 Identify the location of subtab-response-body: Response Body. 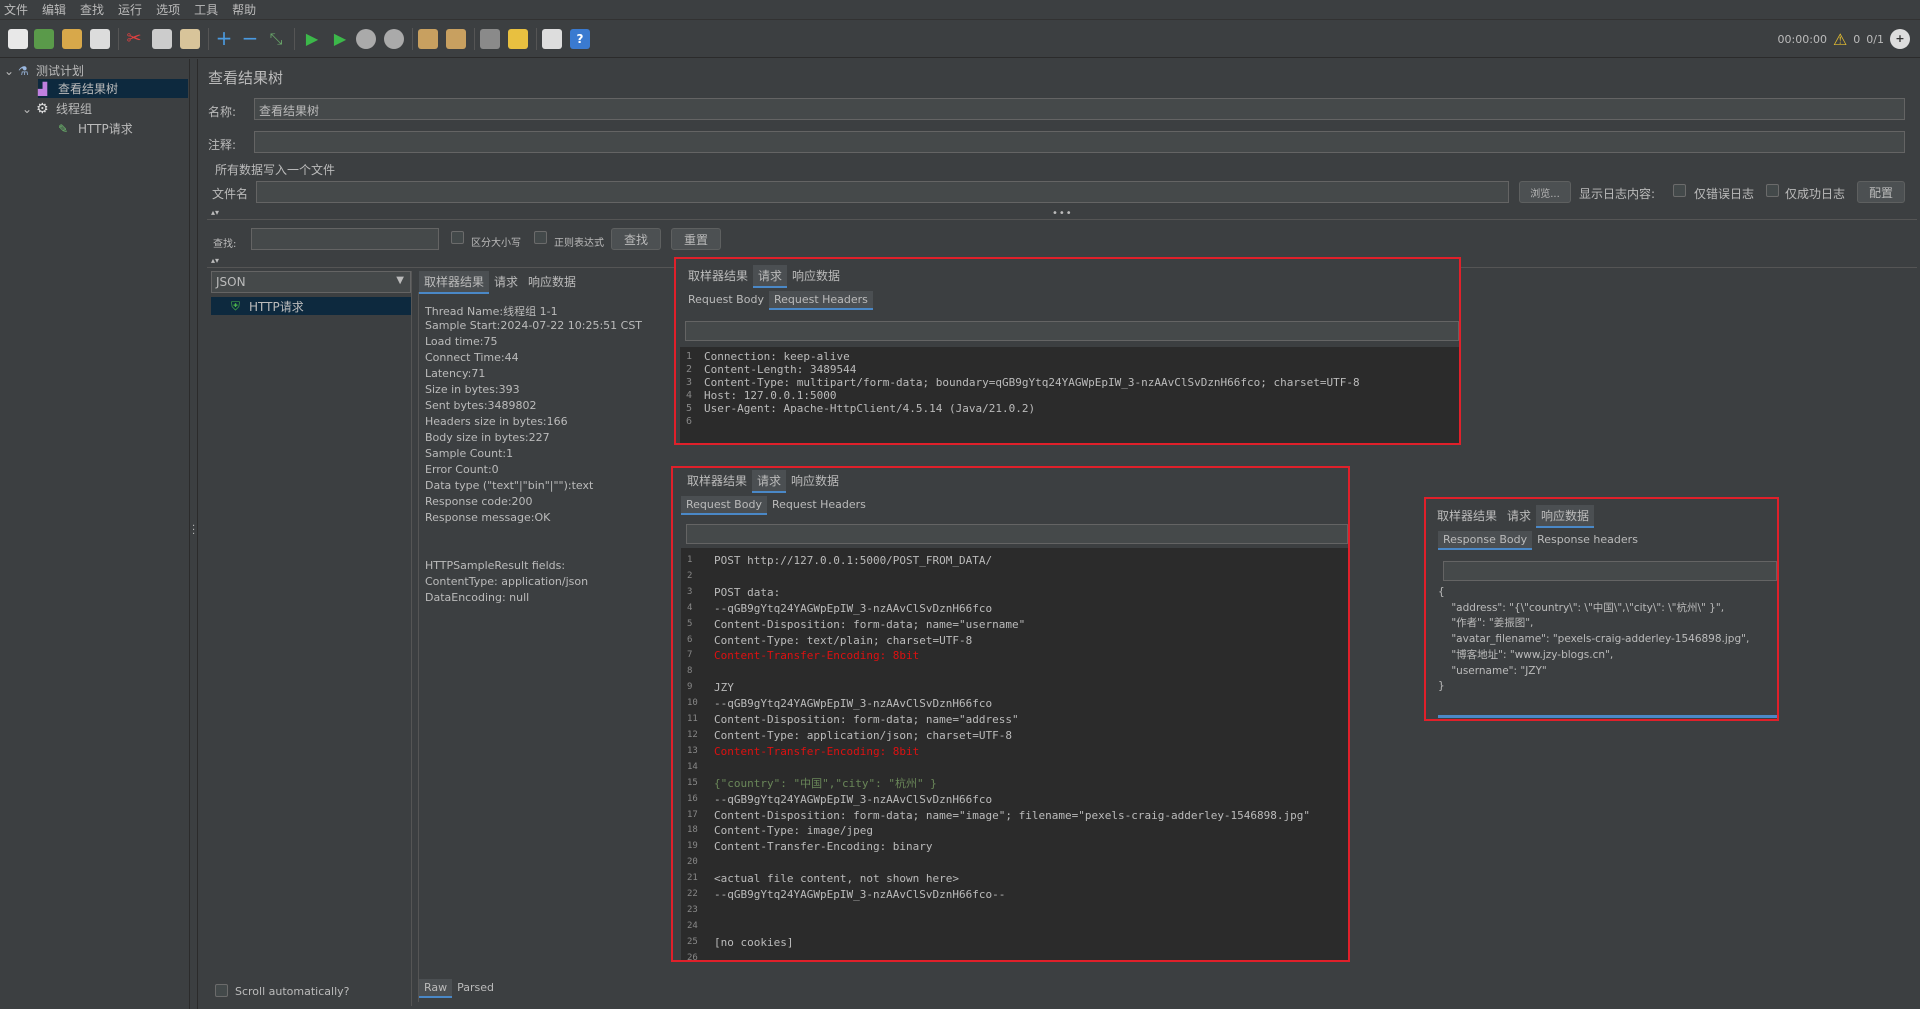
(1485, 540).